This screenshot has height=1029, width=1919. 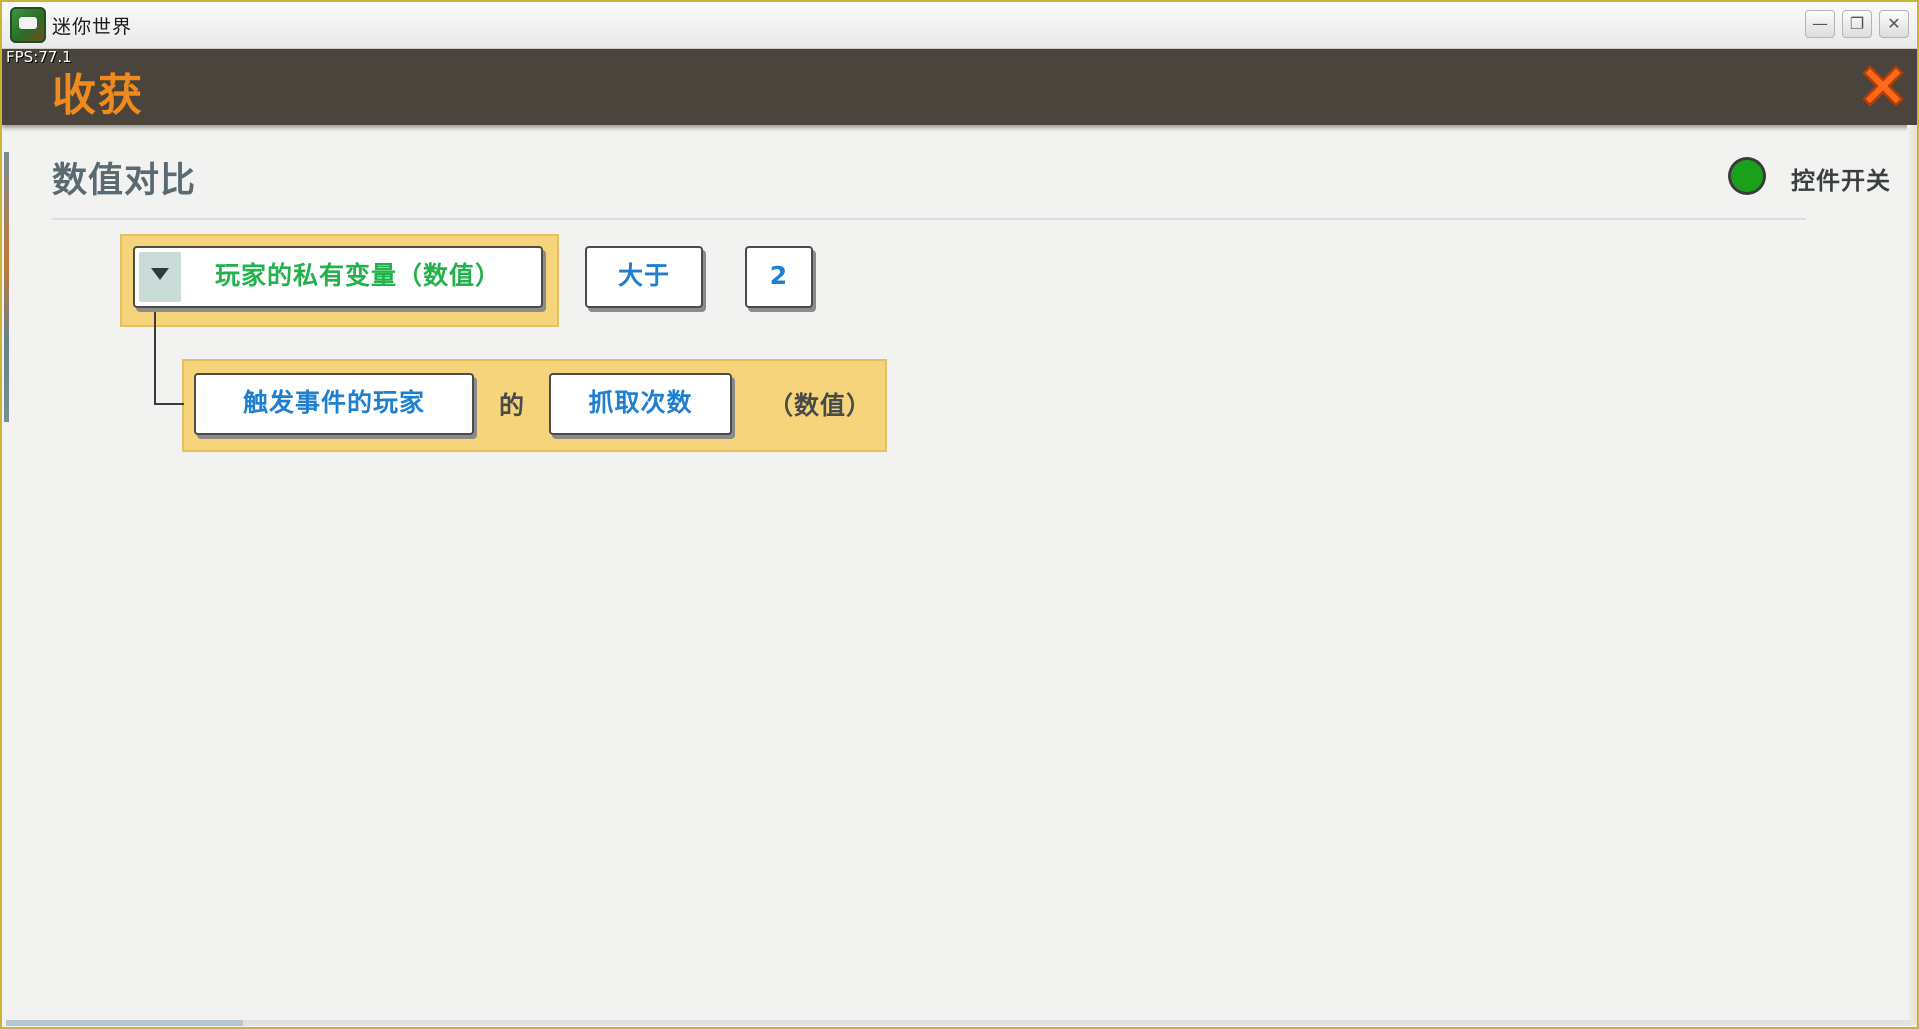 What do you see at coordinates (1841, 181) in the screenshot?
I see `control-toggle-label: 控件开关` at bounding box center [1841, 181].